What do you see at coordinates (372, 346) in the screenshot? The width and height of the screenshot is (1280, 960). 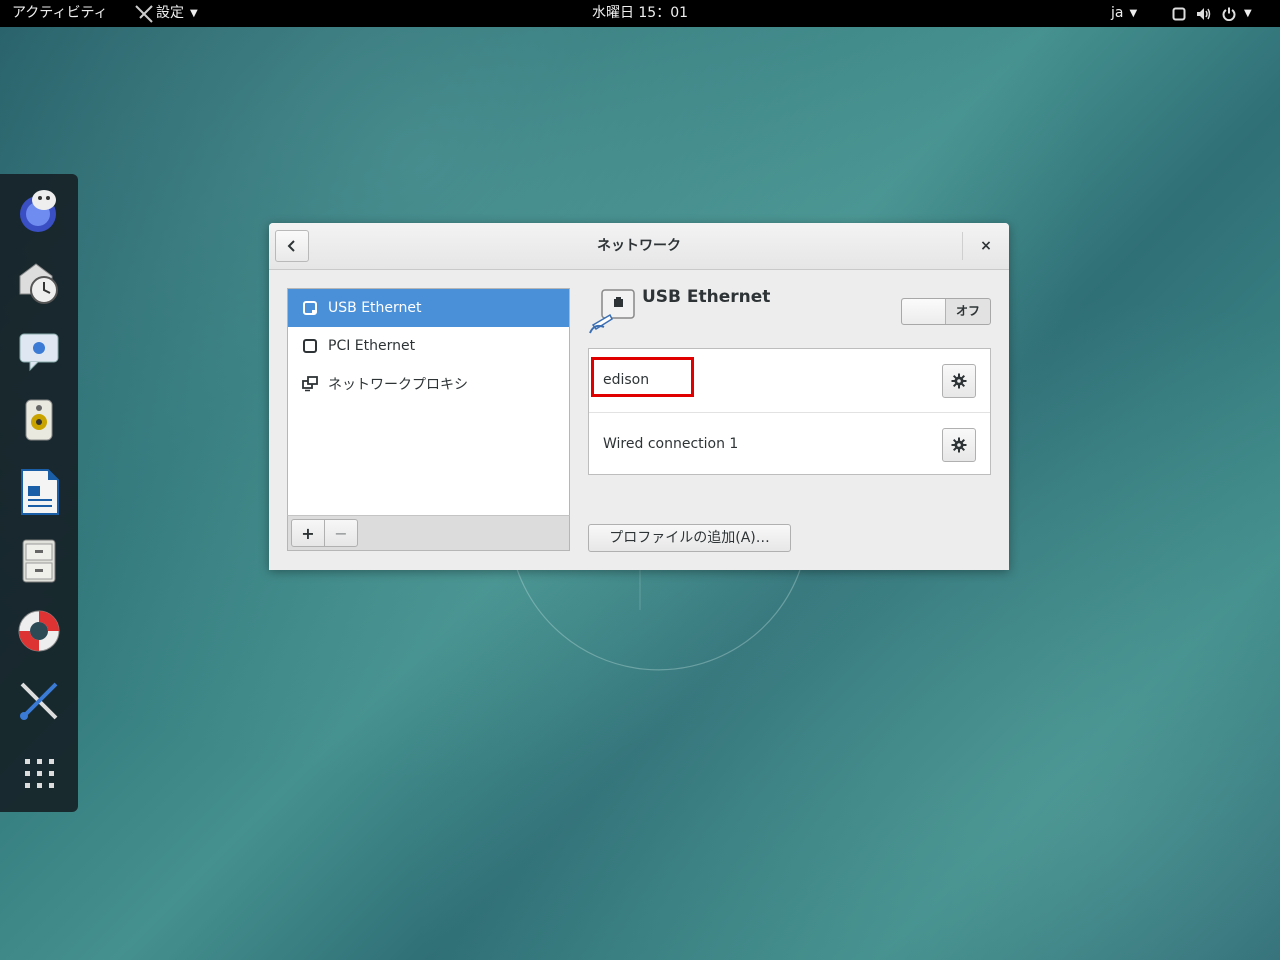 I see `device-label: PCI Ethernet` at bounding box center [372, 346].